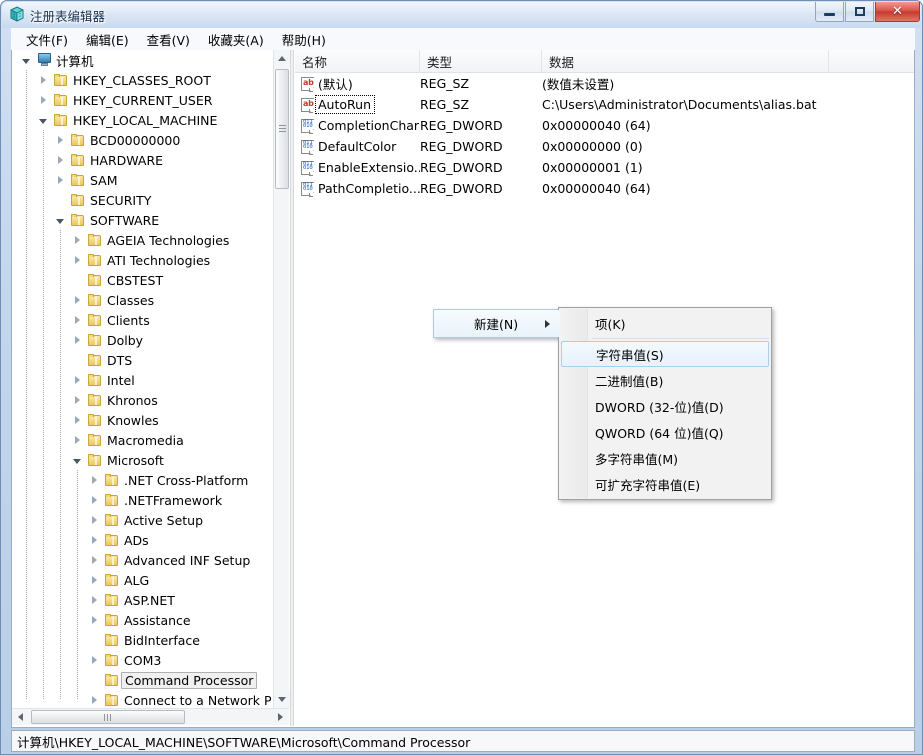  Describe the element at coordinates (665, 406) in the screenshot. I see `context-menu-item: DWORD (32-位)值(D)` at that location.